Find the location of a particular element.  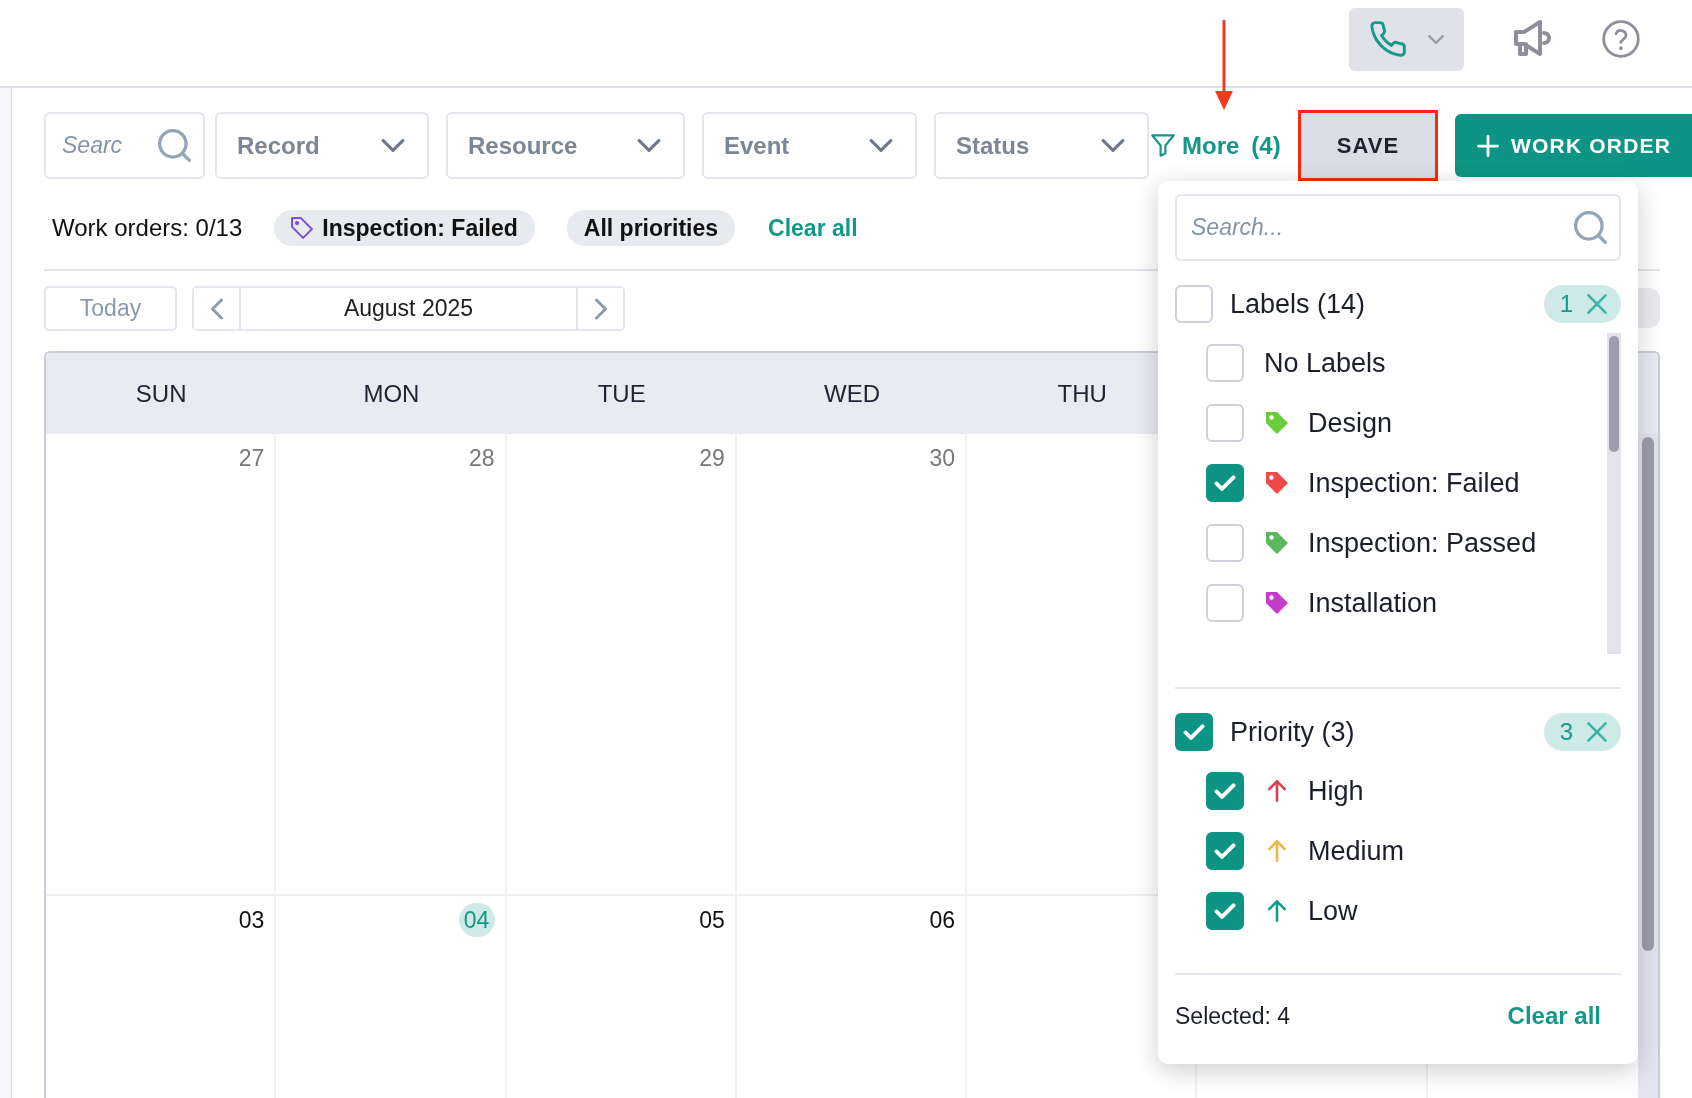

next-month-button is located at coordinates (599, 308).